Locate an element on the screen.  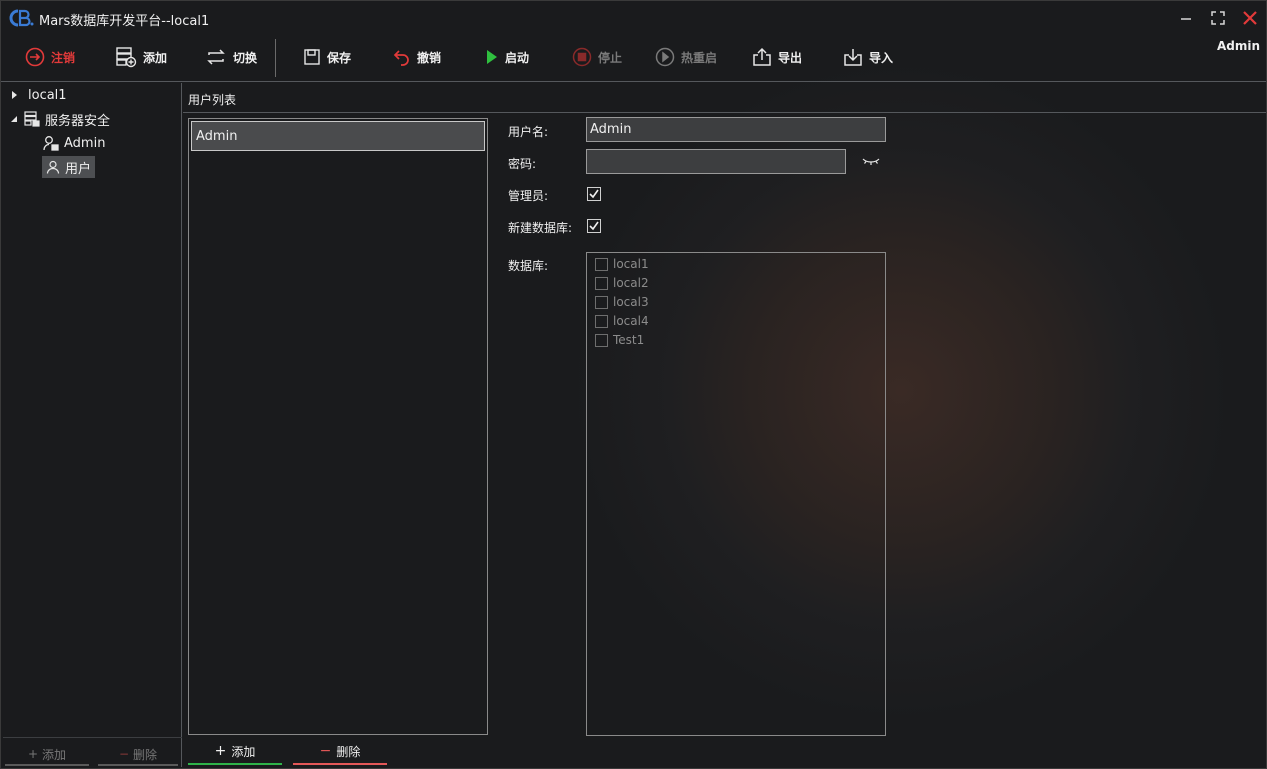
tree-item-label: 用户 is located at coordinates (78, 169).